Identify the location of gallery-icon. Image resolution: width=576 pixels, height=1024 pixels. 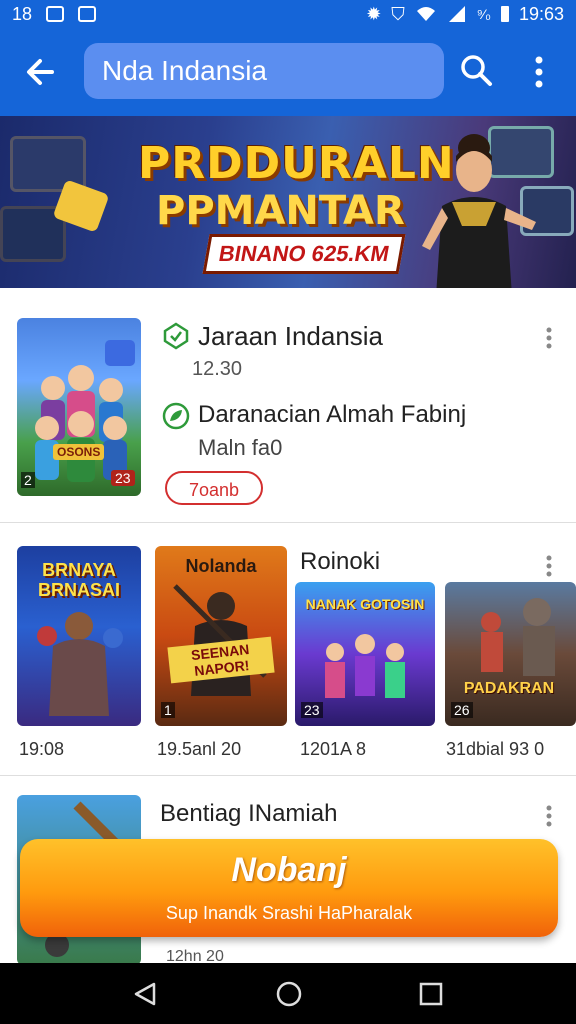
(87, 14).